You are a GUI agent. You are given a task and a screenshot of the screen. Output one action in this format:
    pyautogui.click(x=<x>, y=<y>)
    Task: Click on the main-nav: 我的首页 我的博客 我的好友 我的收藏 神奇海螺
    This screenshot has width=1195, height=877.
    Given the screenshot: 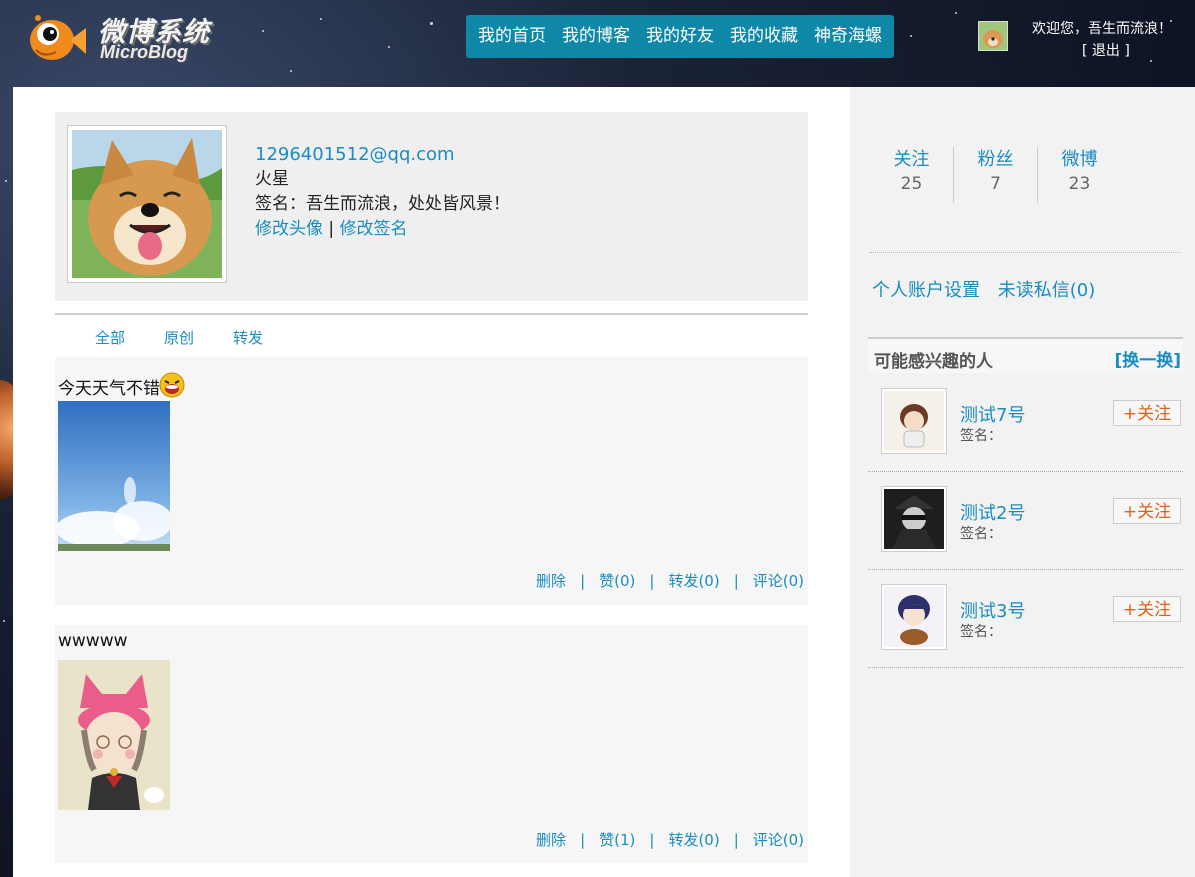 What is the action you would take?
    pyautogui.click(x=680, y=36)
    